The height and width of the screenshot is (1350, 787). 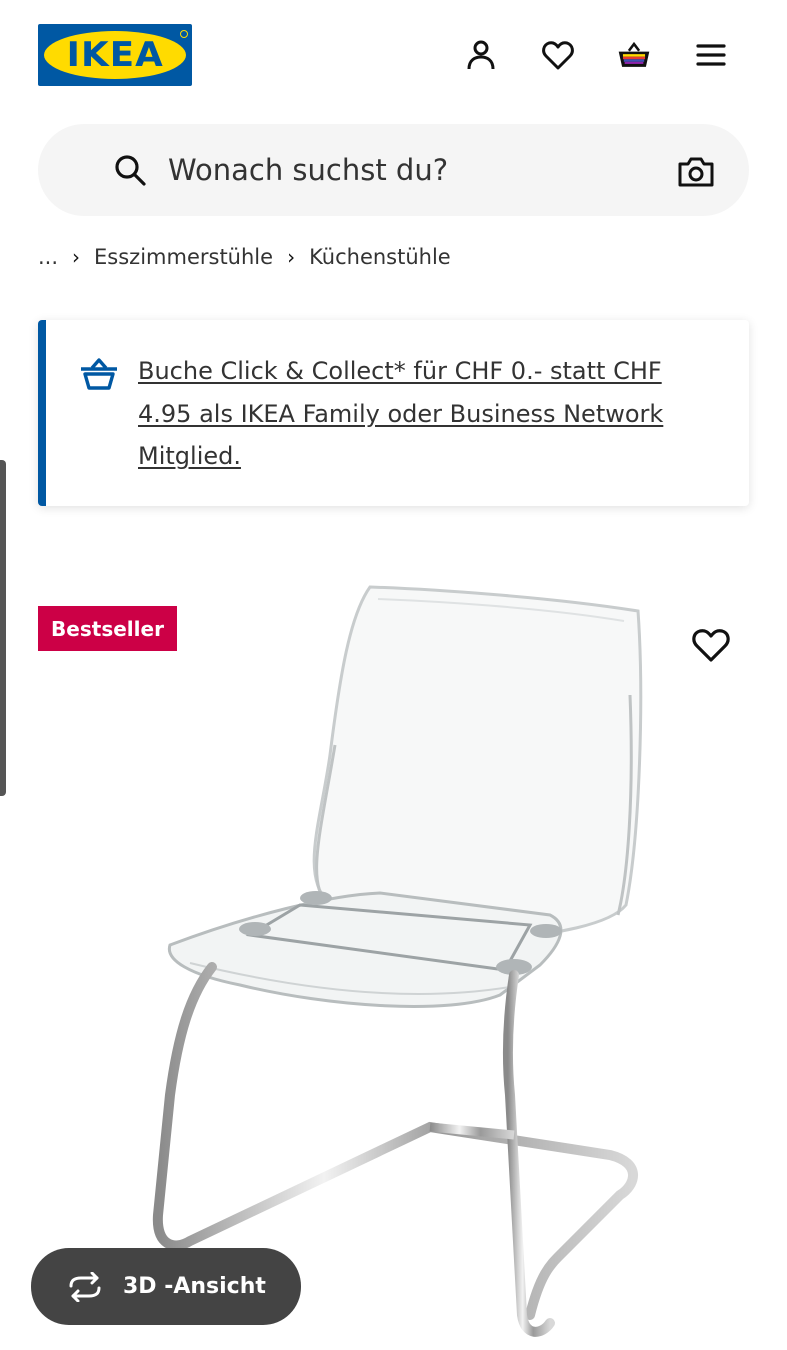 I want to click on ikea-logo: IKEA, so click(x=115, y=55).